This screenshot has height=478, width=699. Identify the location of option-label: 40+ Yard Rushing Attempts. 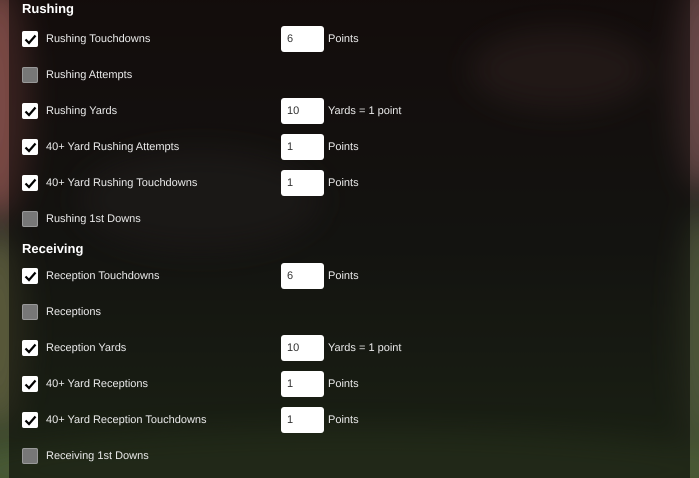
(113, 147).